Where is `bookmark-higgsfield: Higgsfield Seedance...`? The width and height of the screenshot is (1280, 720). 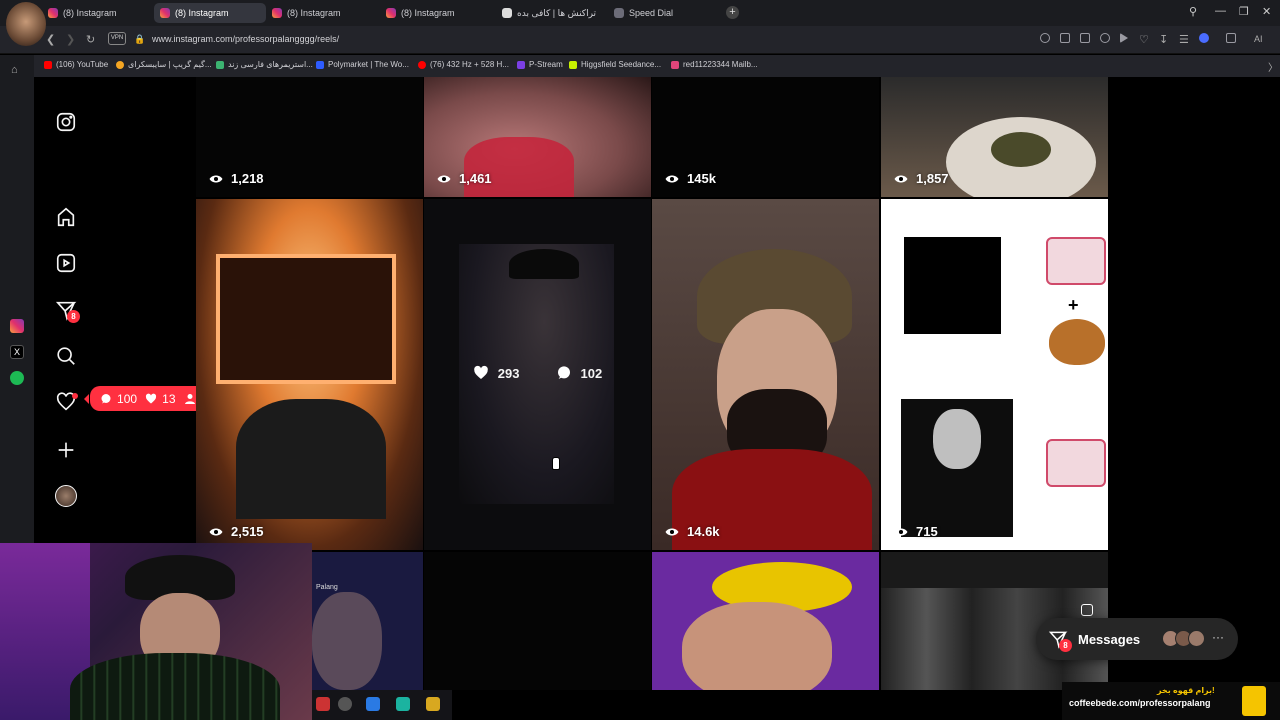
bookmark-higgsfield: Higgsfield Seedance... is located at coordinates (615, 64).